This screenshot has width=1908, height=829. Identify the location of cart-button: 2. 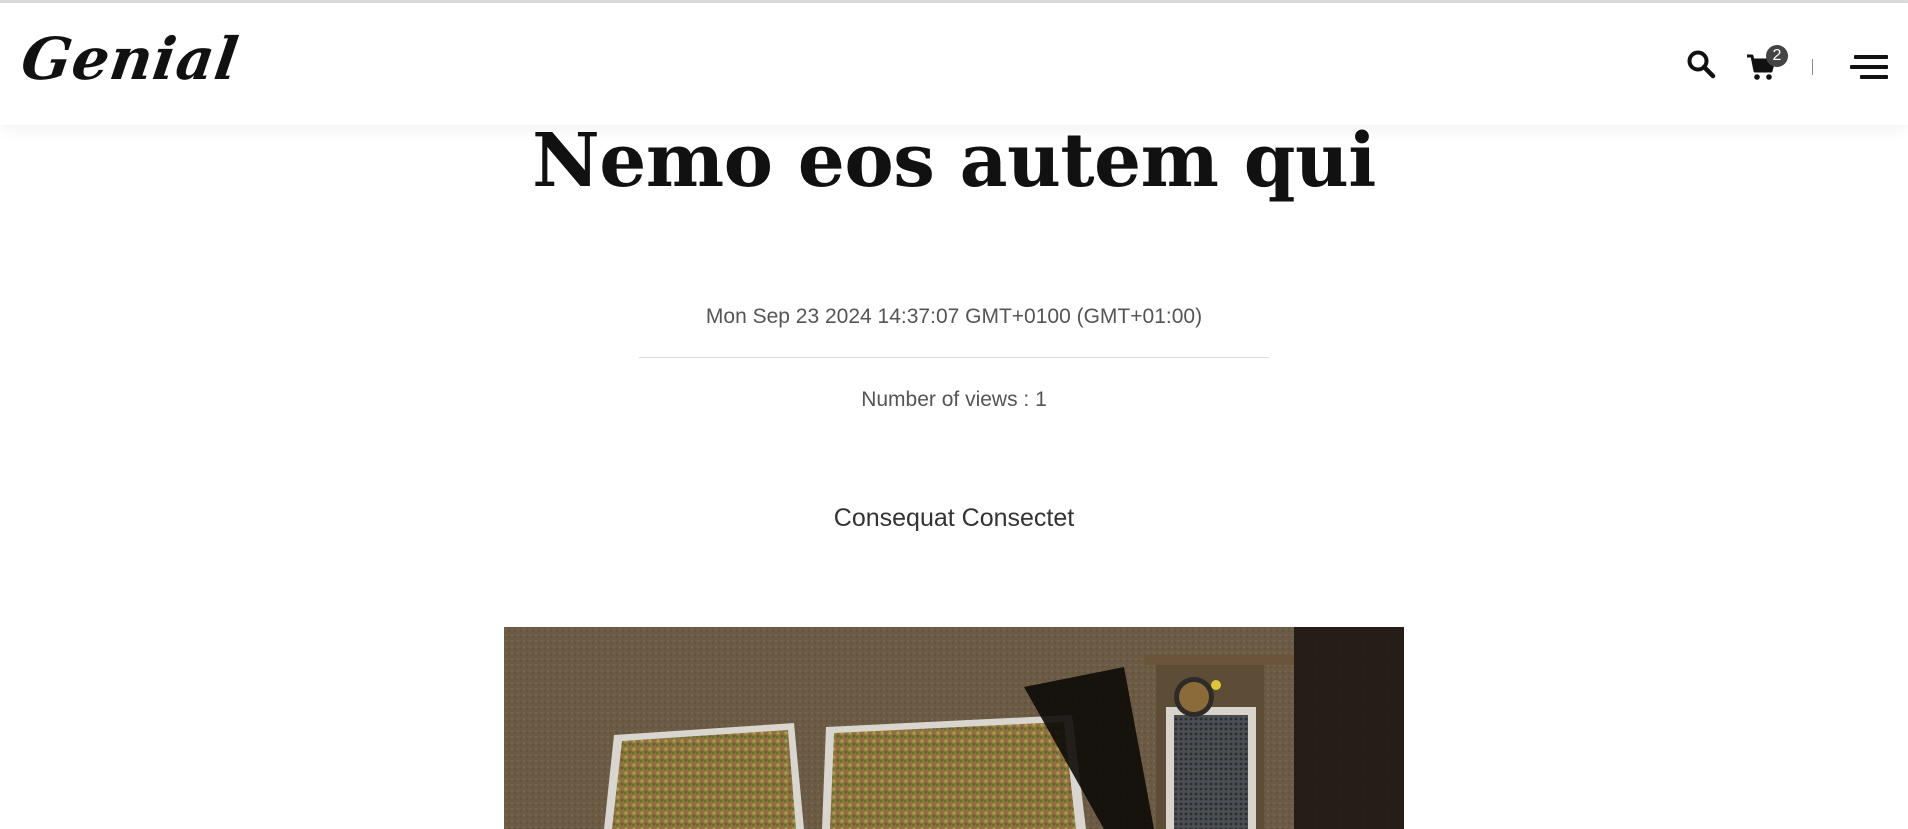
(1767, 63).